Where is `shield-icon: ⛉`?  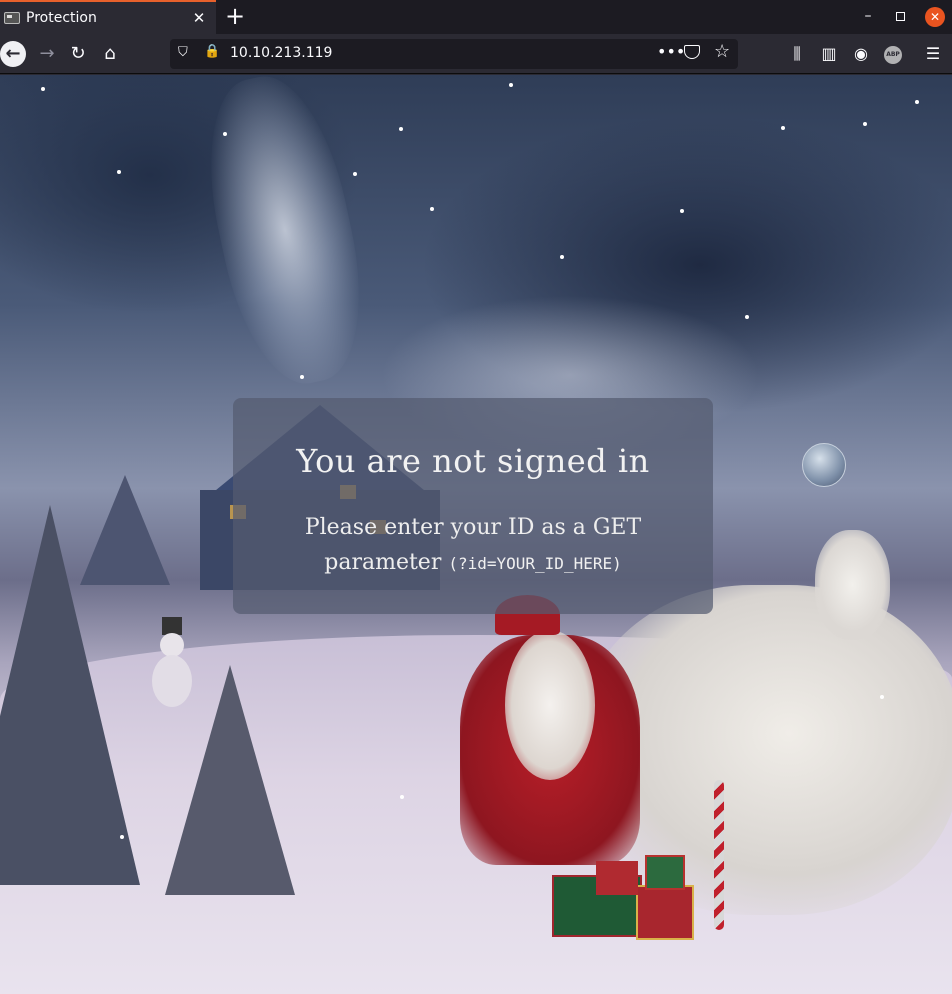
shield-icon: ⛉ is located at coordinates (185, 53).